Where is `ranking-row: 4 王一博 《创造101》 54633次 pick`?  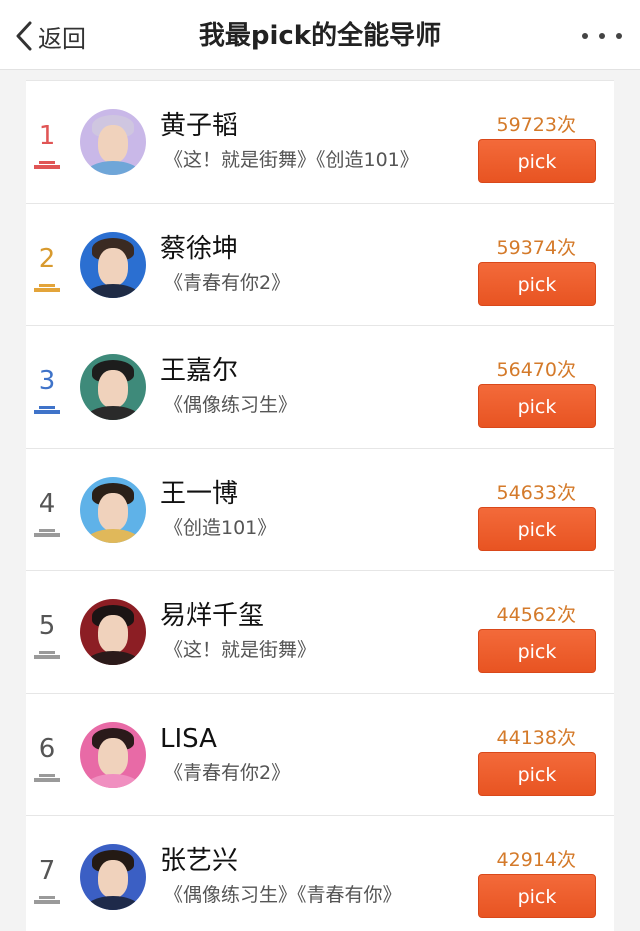
ranking-row: 4 王一博 《创造101》 54633次 pick is located at coordinates (320, 509).